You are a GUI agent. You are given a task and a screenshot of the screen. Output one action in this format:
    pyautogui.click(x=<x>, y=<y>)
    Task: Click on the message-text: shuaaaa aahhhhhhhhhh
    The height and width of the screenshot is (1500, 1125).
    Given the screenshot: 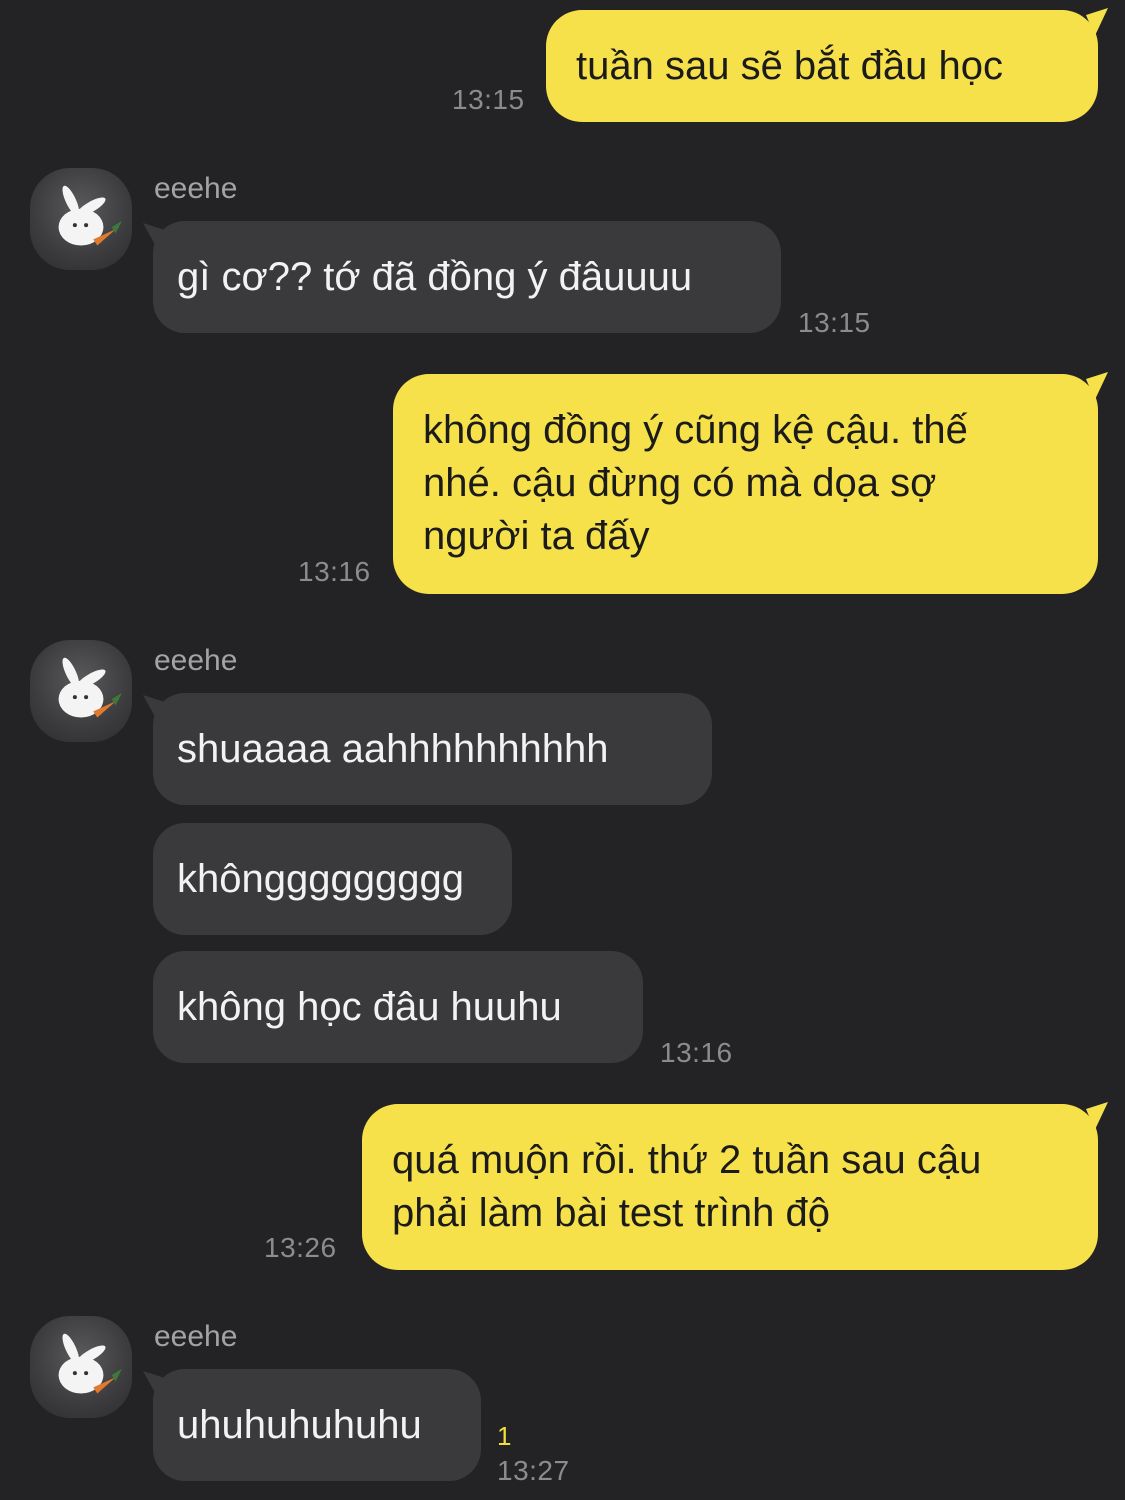 What is the action you would take?
    pyautogui.click(x=393, y=749)
    